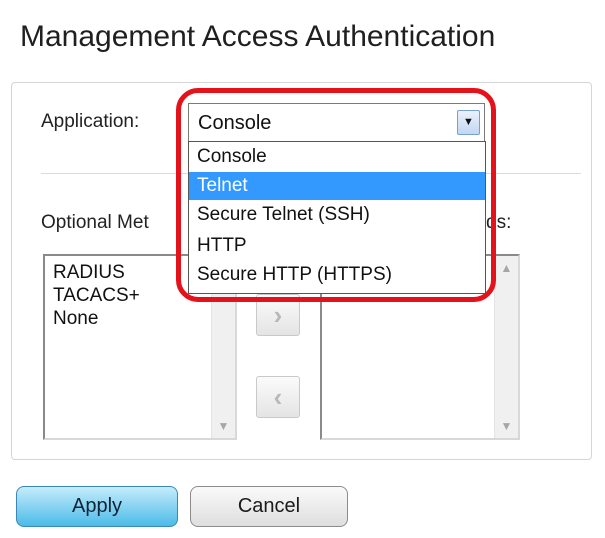  What do you see at coordinates (269, 506) in the screenshot?
I see `cancel-button: Cancel` at bounding box center [269, 506].